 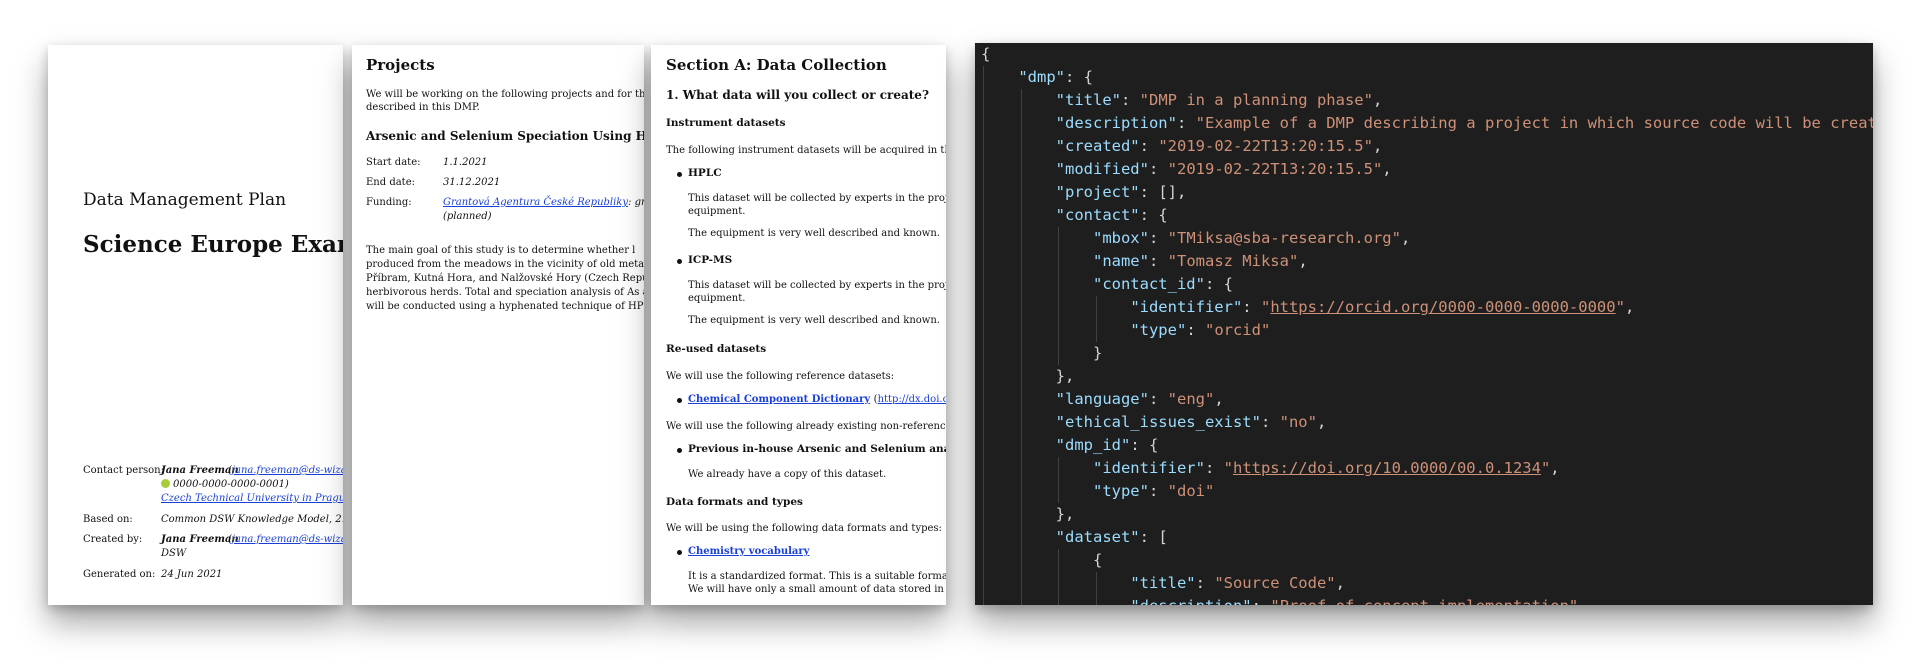 What do you see at coordinates (779, 399) in the screenshot?
I see `chemical-component-dictionary-link: Chemical Component Dictionary` at bounding box center [779, 399].